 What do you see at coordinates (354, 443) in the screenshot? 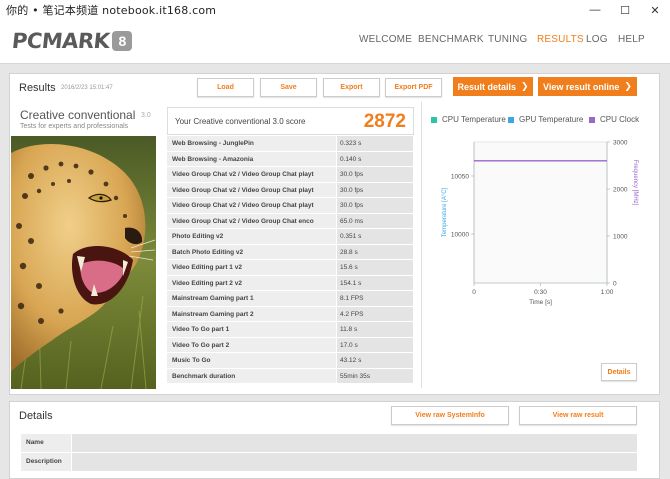
I see `field-value` at bounding box center [354, 443].